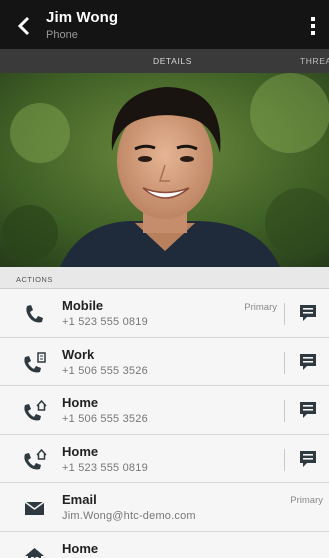  What do you see at coordinates (62, 35) in the screenshot?
I see `contact-subtitle: Phone` at bounding box center [62, 35].